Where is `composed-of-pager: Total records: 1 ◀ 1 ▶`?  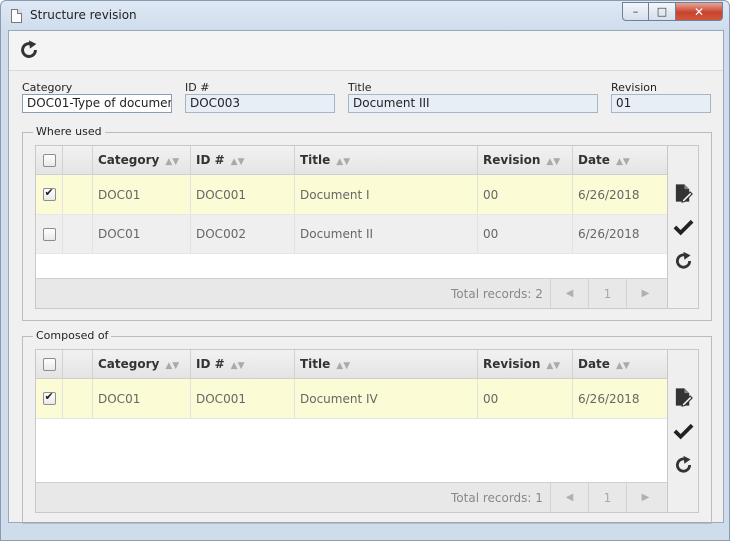 composed-of-pager: Total records: 1 ◀ 1 ▶ is located at coordinates (351, 497).